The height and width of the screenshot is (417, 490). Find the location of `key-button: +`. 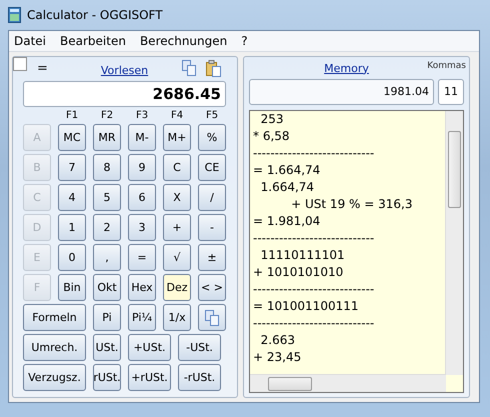

key-button: + is located at coordinates (177, 227).